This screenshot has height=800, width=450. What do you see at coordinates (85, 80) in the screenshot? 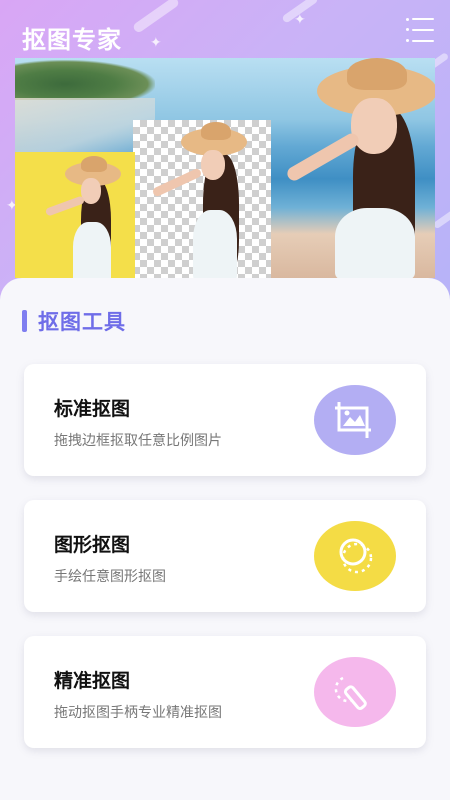
I see `island-scenery` at bounding box center [85, 80].